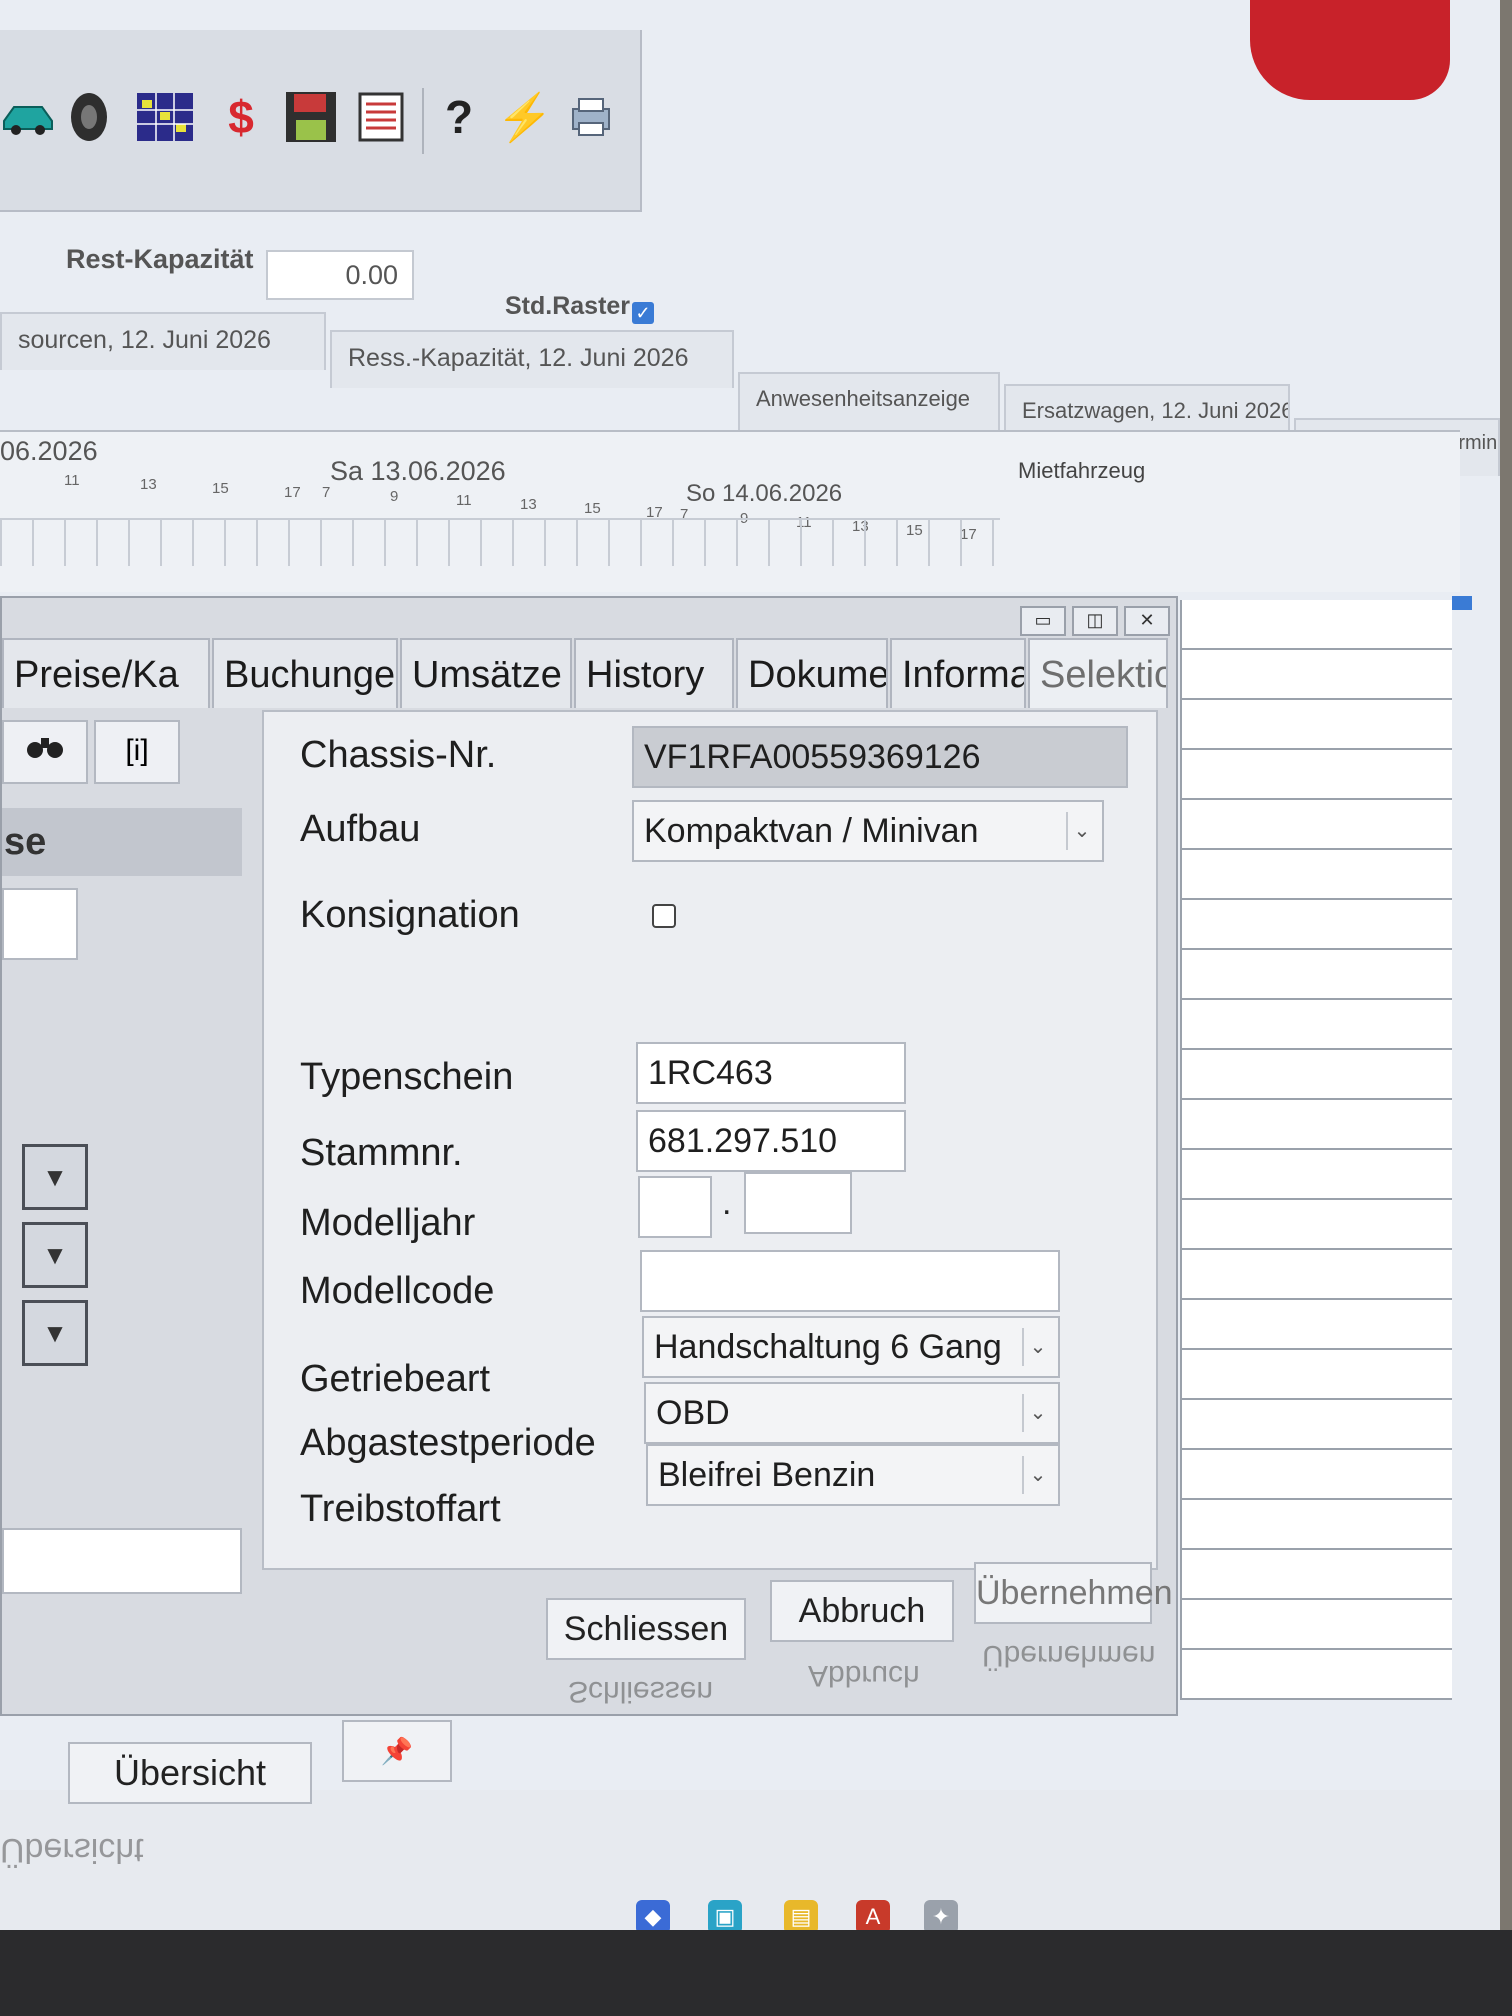 Image resolution: width=1512 pixels, height=2016 pixels. I want to click on tab-dokumente: Dokumen, so click(812, 673).